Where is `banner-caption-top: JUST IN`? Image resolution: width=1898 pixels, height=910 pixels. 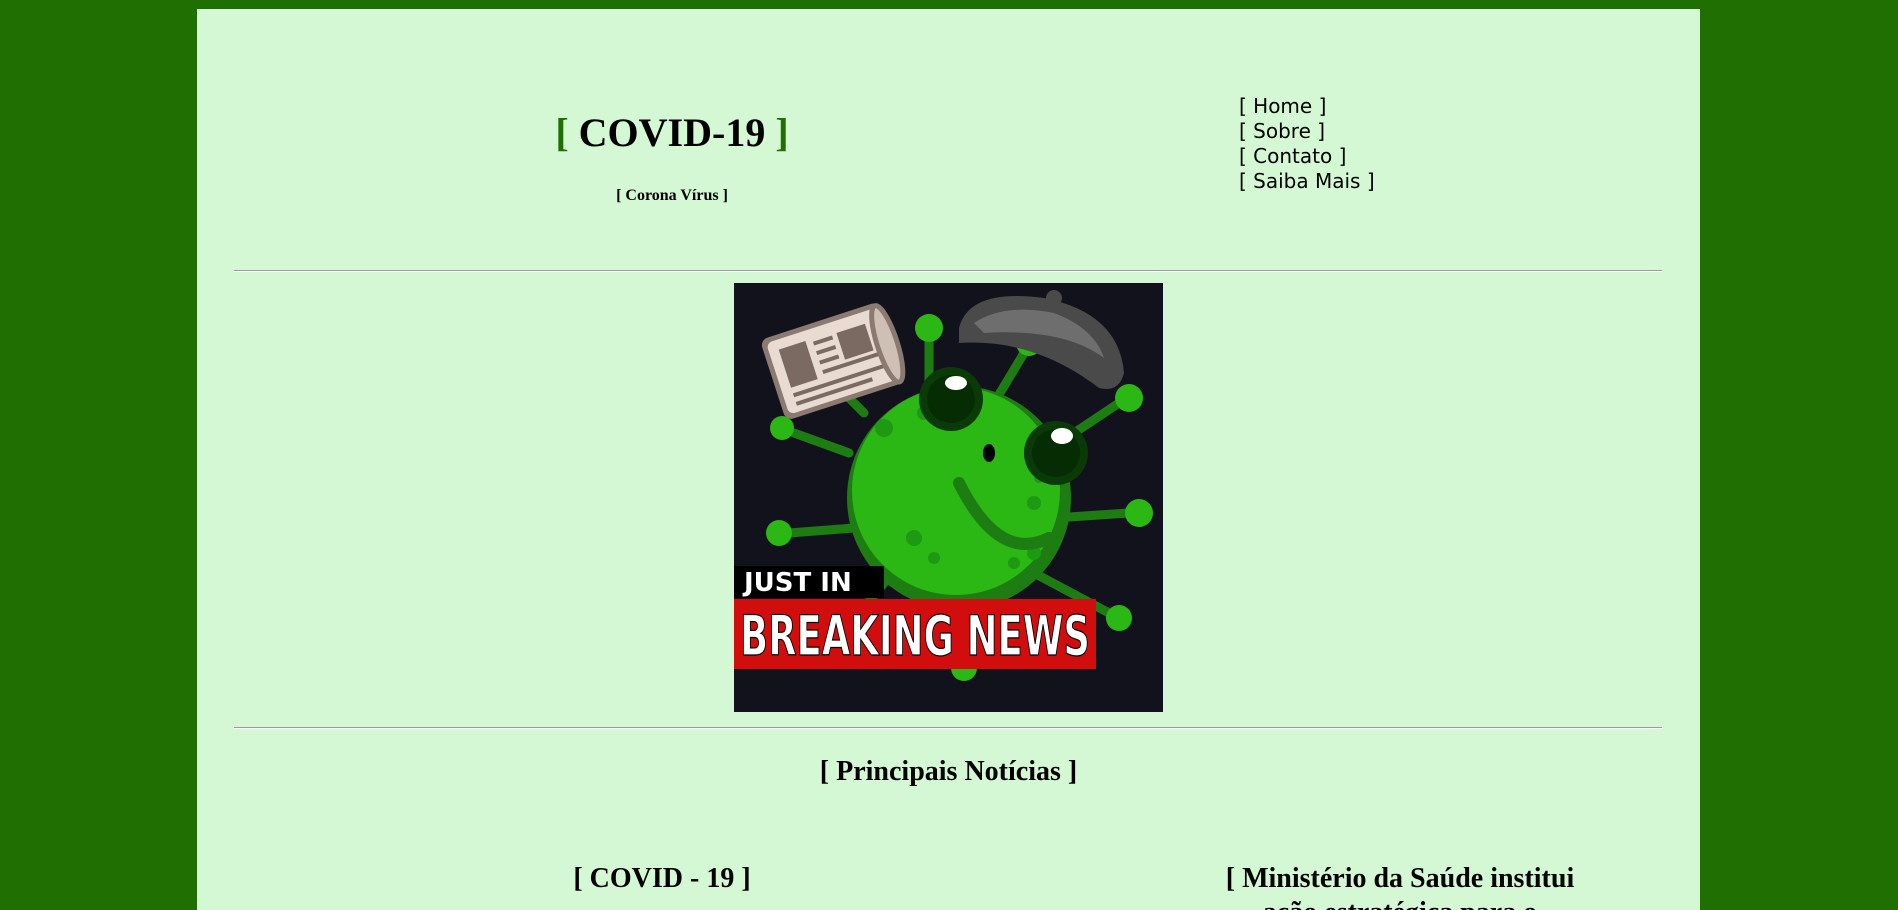 banner-caption-top: JUST IN is located at coordinates (797, 583).